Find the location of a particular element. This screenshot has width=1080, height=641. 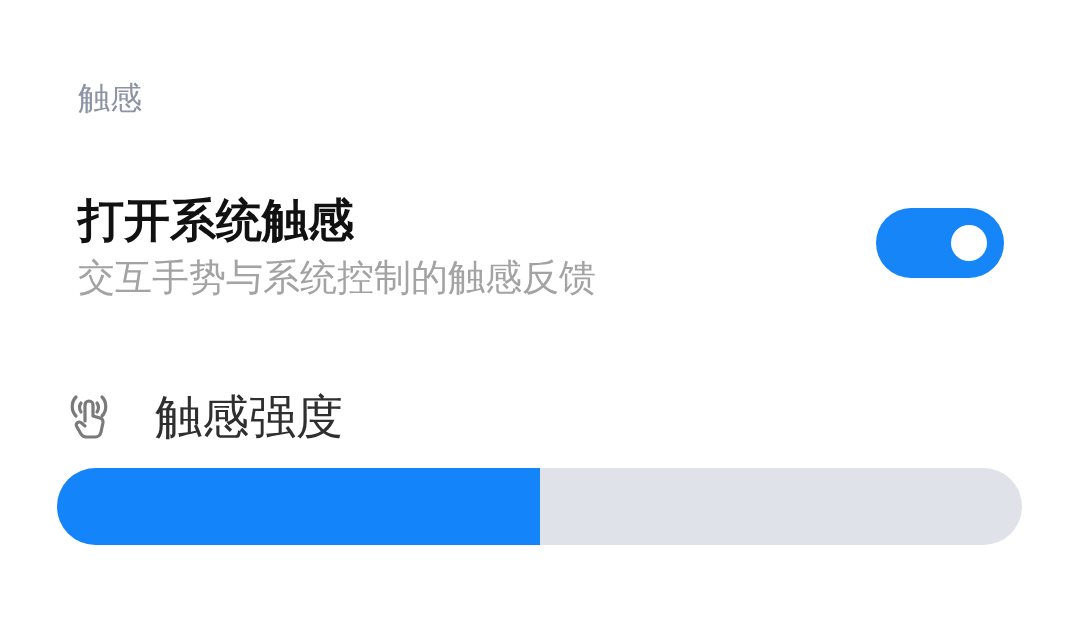

tap-finger-icon is located at coordinates (89, 417).